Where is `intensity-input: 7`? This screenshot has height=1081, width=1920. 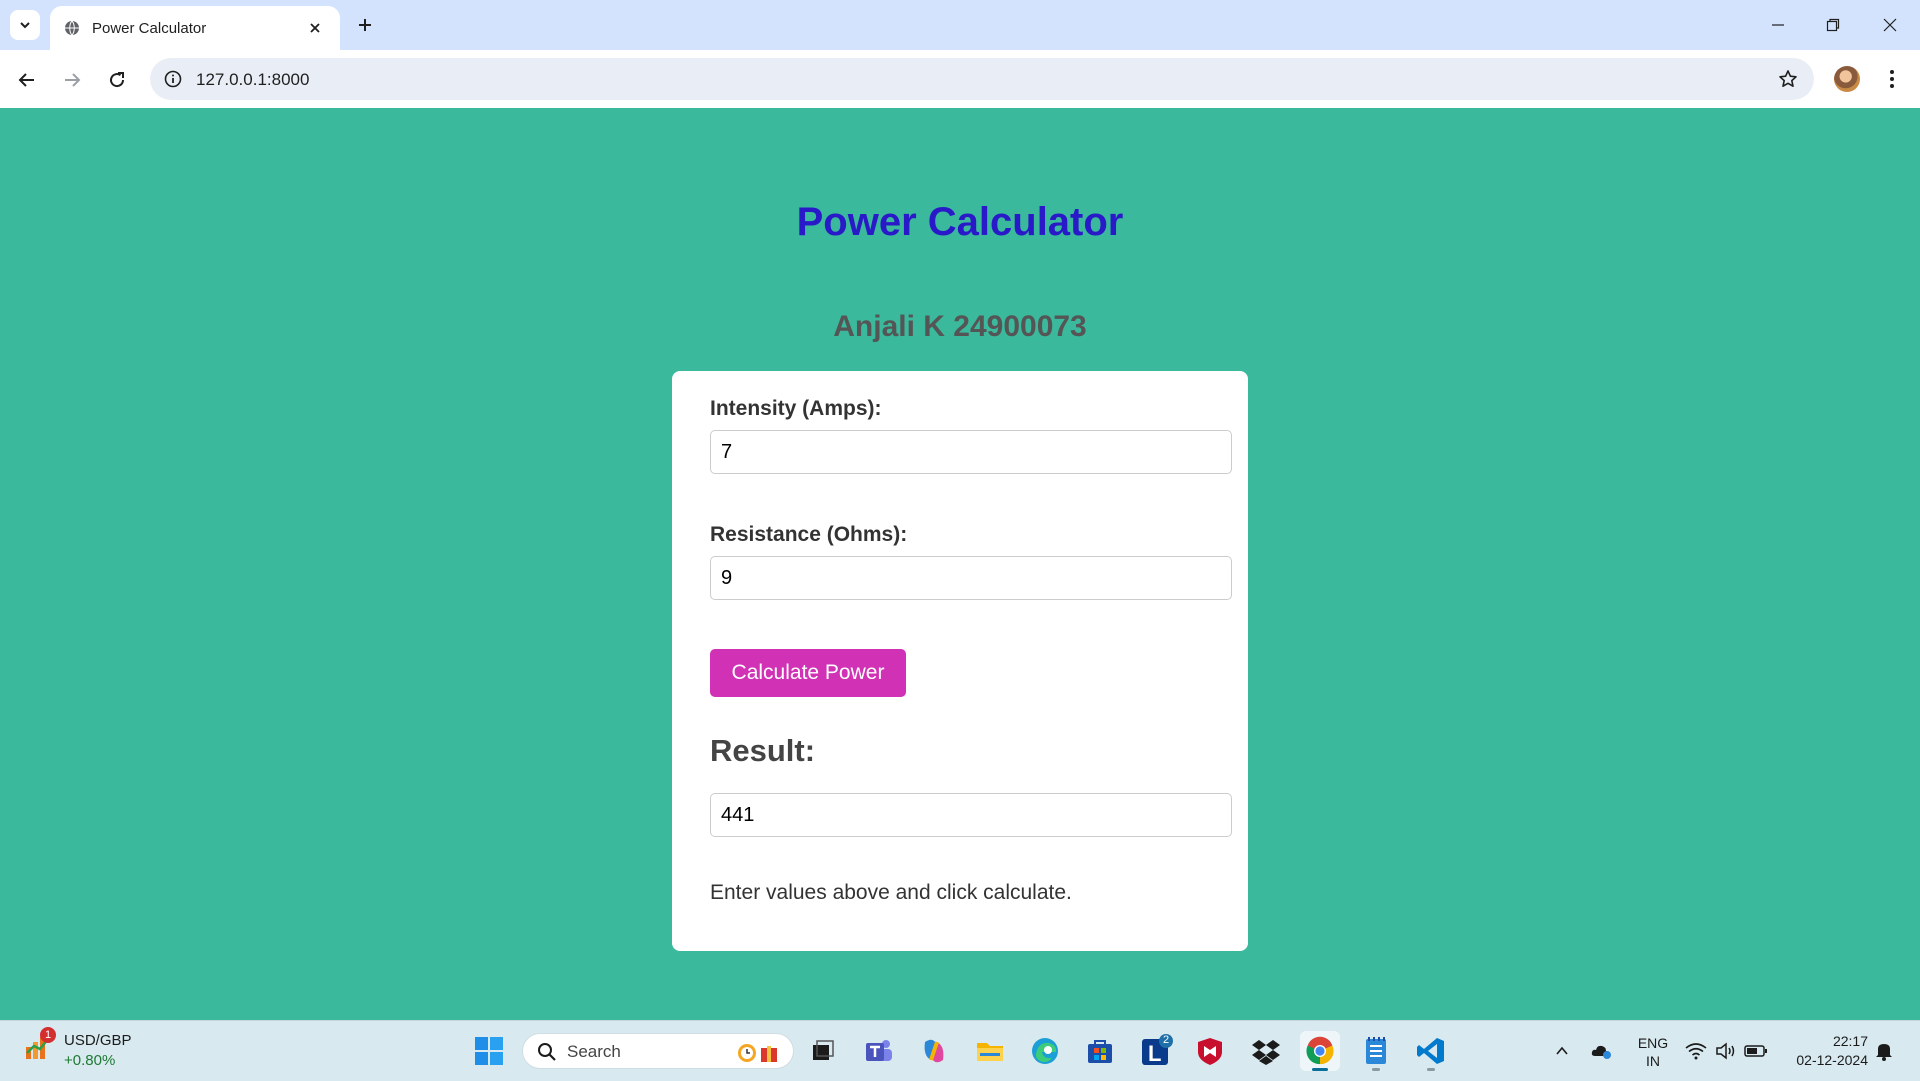
intensity-input: 7 is located at coordinates (971, 452).